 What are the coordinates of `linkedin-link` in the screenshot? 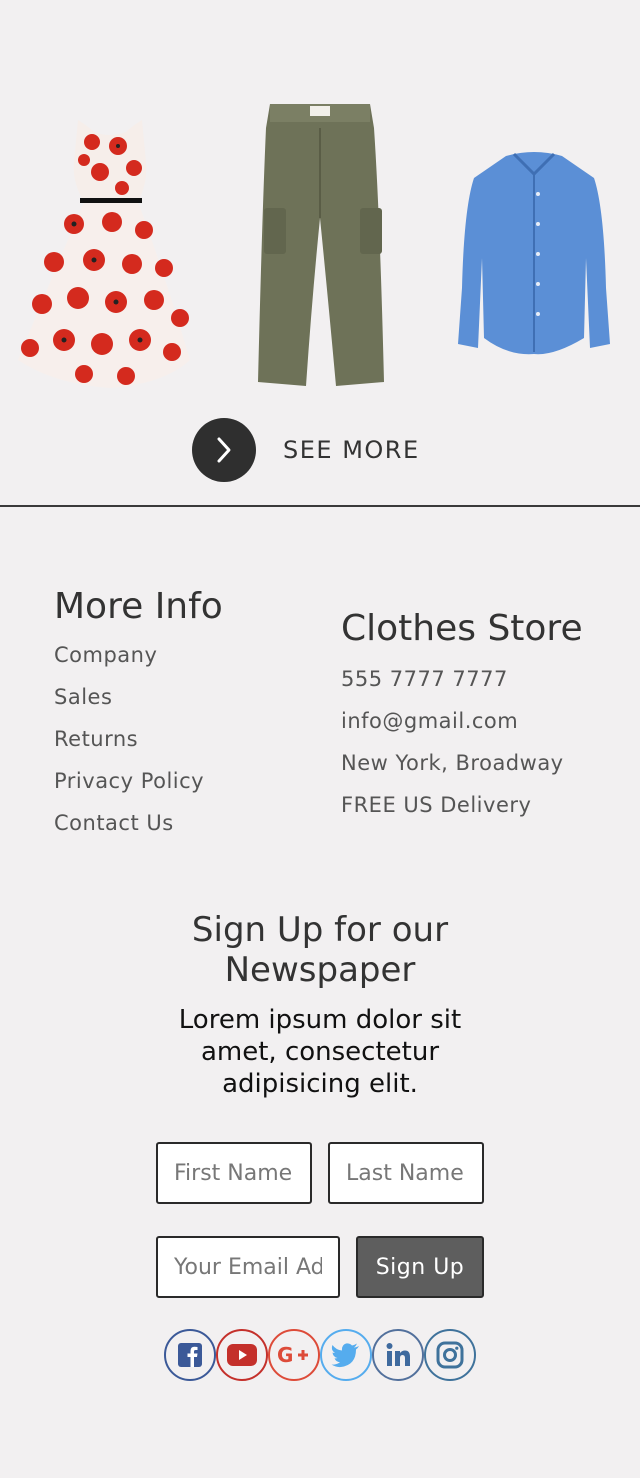 It's located at (398, 1355).